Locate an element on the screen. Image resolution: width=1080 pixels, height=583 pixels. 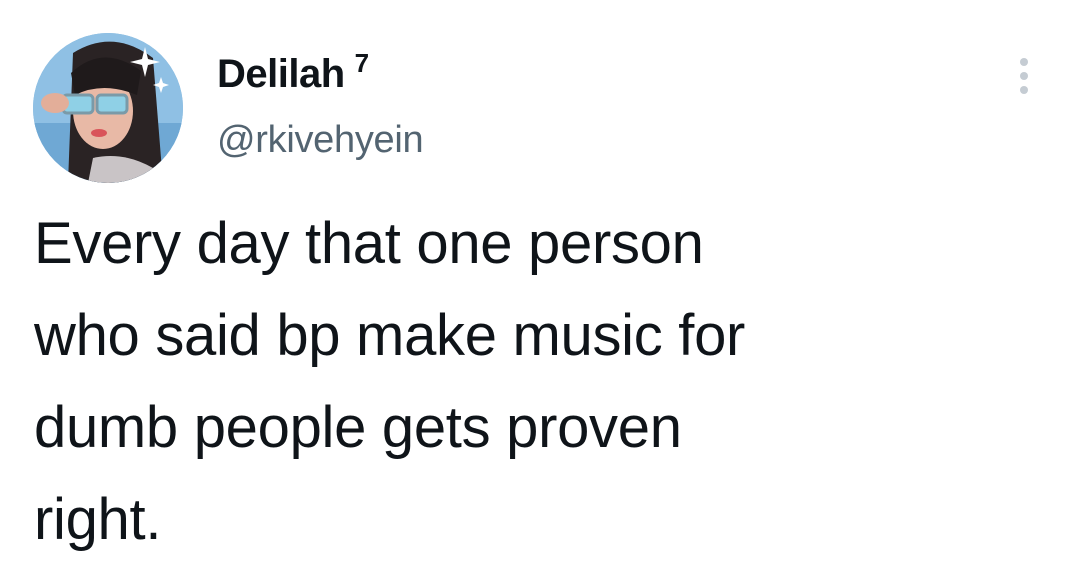
display-name-row: Delilah 7 is located at coordinates (320, 74).